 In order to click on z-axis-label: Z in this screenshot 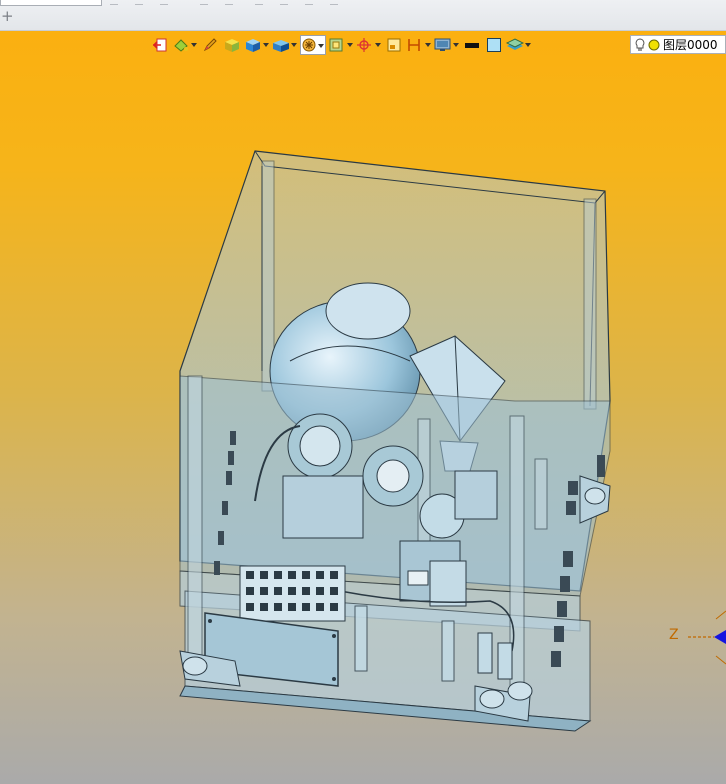, I will do `click(674, 635)`.